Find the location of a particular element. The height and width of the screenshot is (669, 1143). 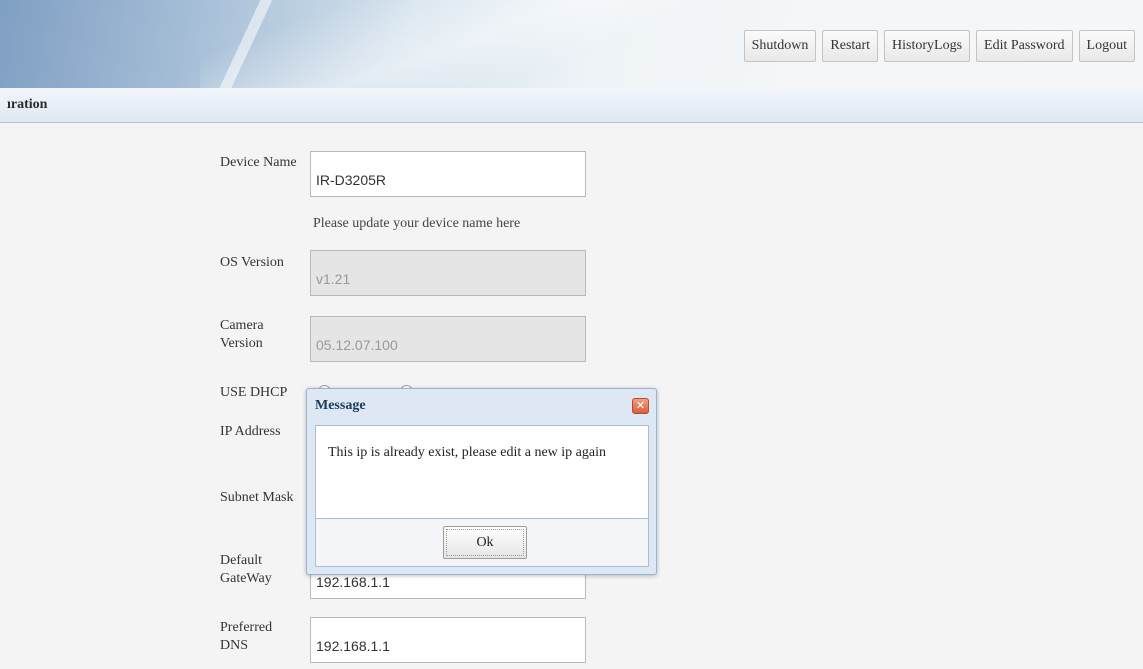

preferred-dns-label-line1: Preferred is located at coordinates (246, 627).